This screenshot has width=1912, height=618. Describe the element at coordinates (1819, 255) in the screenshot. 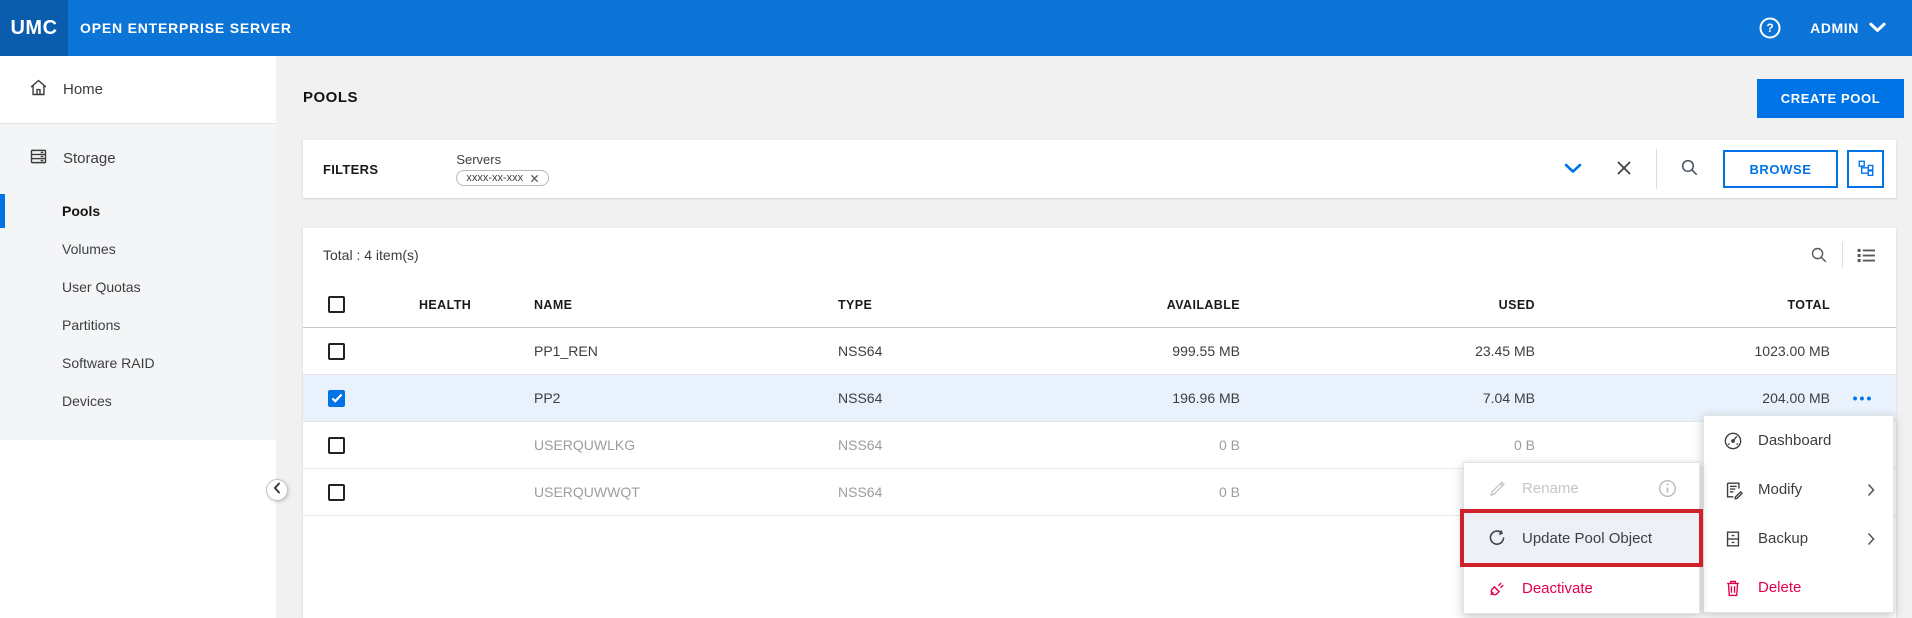

I see `table-search-icon` at that location.